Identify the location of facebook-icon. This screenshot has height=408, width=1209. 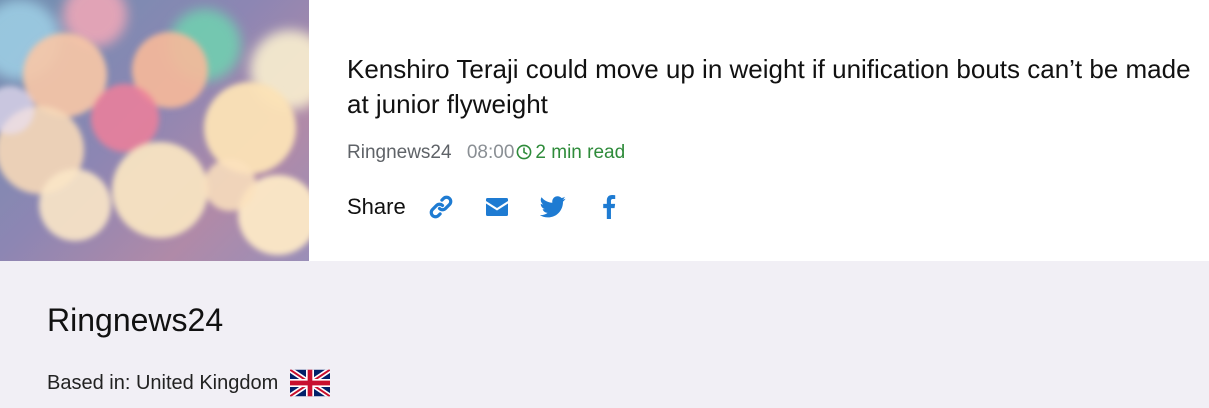
(608, 207).